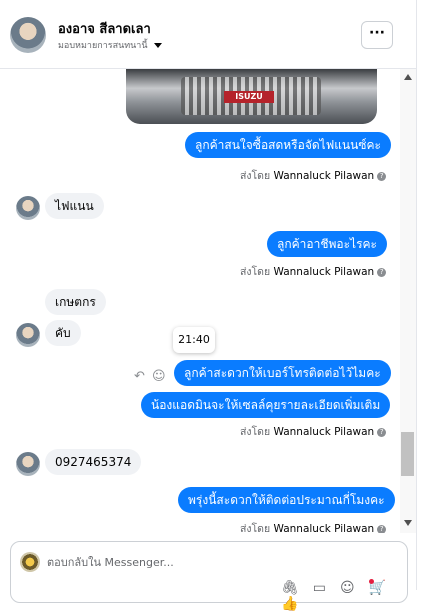  I want to click on message-bubble-incoming: คับ, so click(63, 333).